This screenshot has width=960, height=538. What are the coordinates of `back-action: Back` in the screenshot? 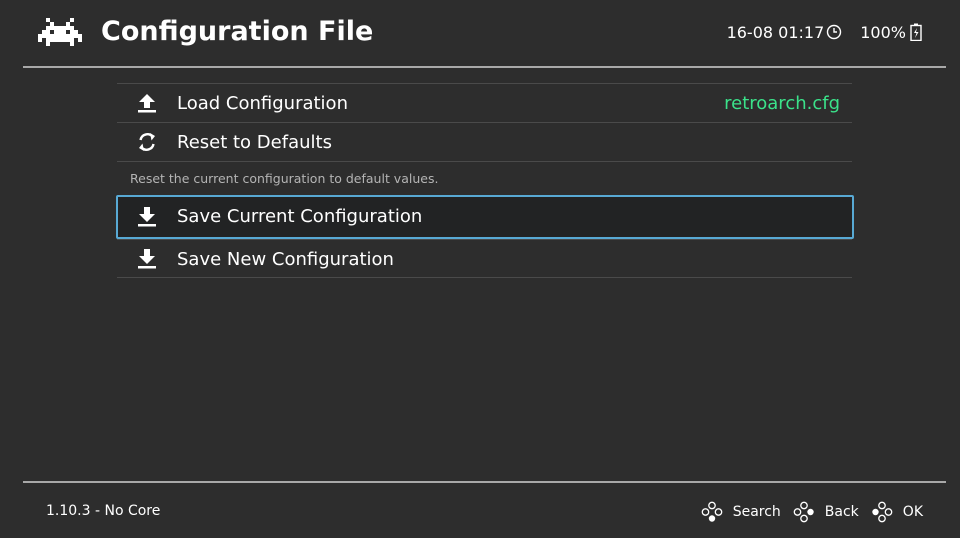 It's located at (842, 512).